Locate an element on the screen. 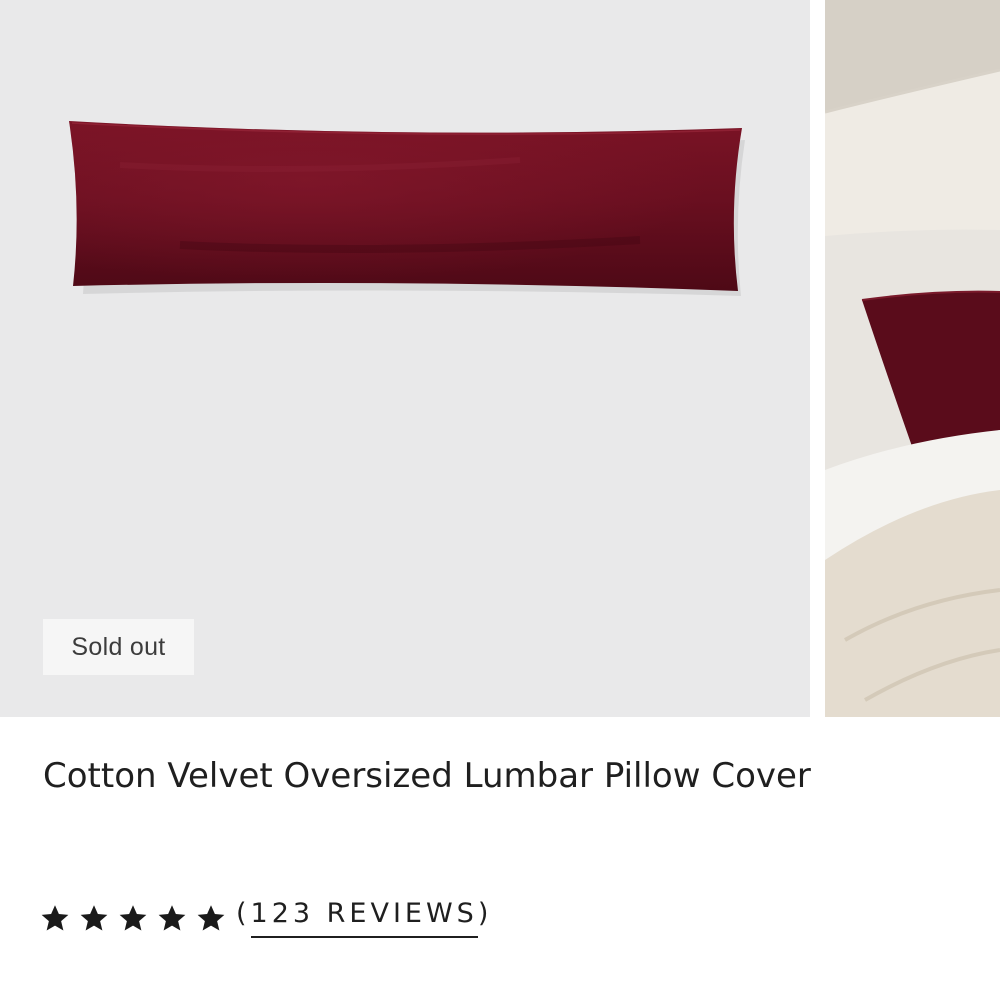 This screenshot has height=1000, width=1000. reviews-link: ( 123 REVIEWS ) is located at coordinates (364, 918).